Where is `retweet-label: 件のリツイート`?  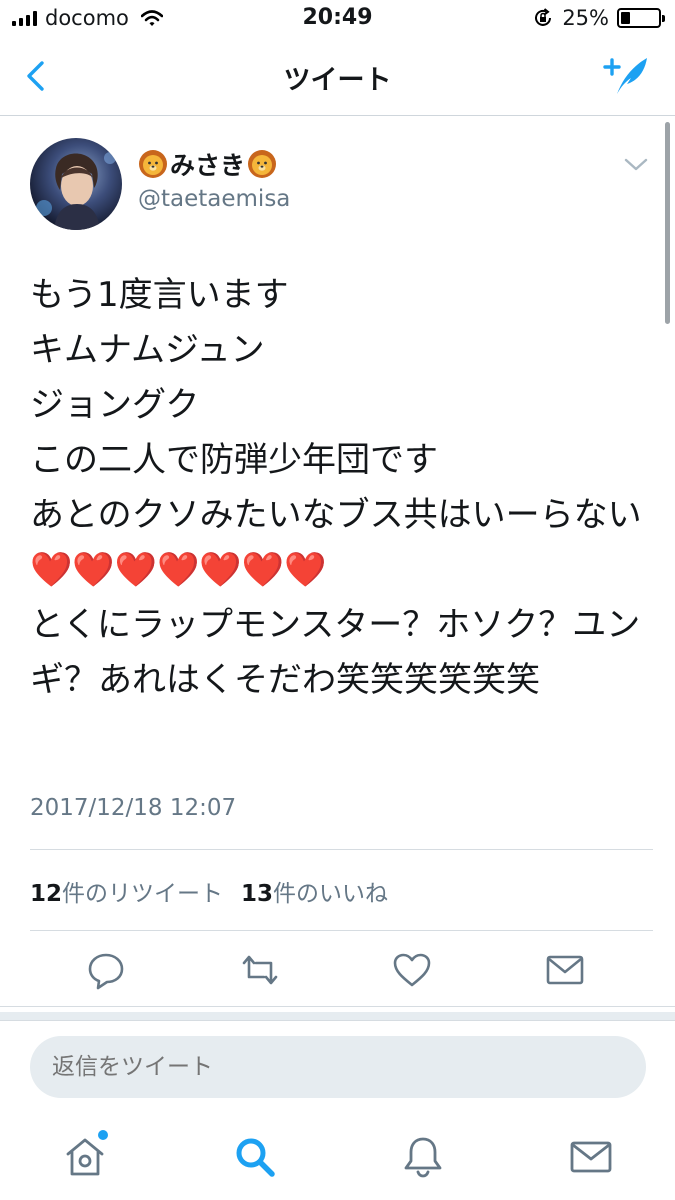 retweet-label: 件のリツイート is located at coordinates (143, 894).